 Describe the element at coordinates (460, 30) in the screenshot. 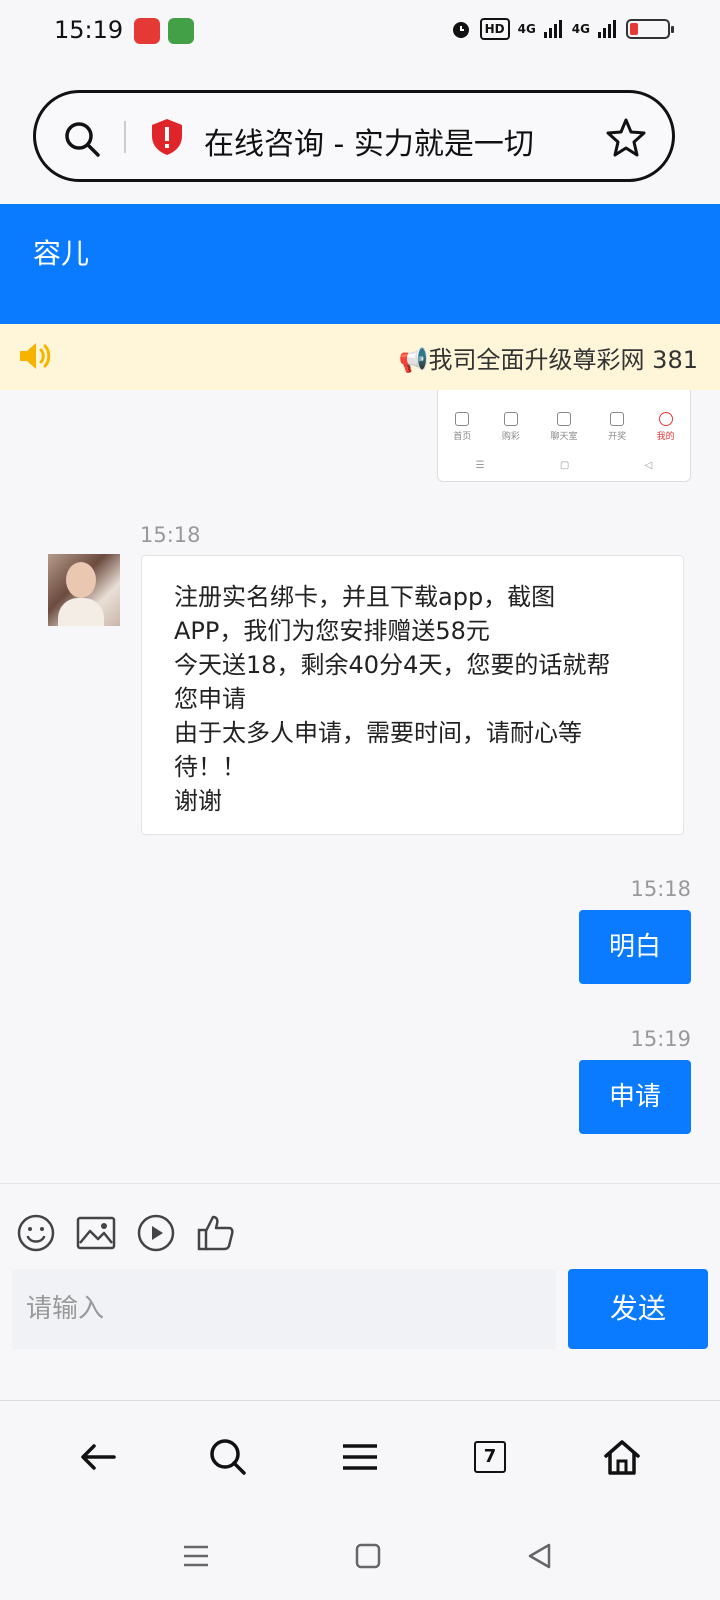

I see `alarm-icon` at that location.